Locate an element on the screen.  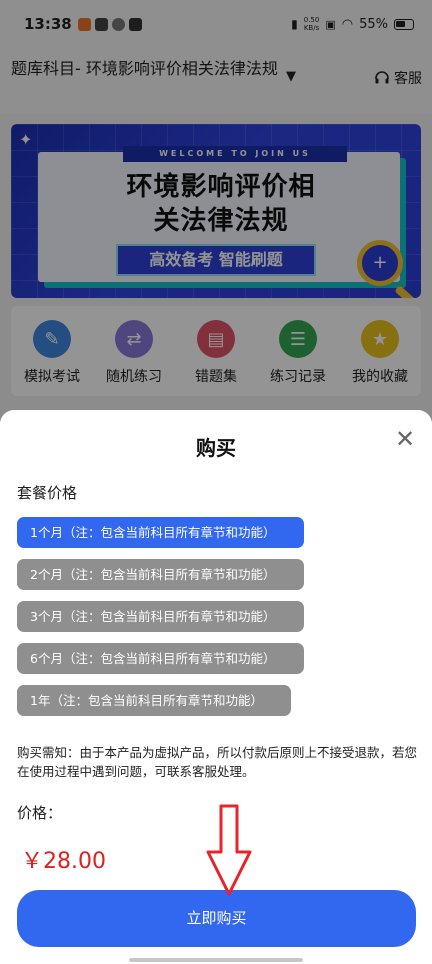
plan-option-3-months: 3个月（注：包含当前科目所有章节和功能） is located at coordinates (160, 616).